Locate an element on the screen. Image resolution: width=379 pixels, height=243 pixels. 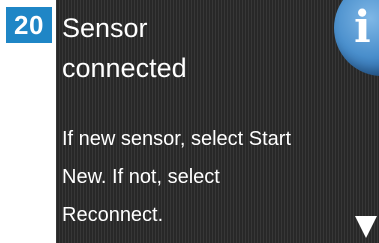
title-line-1: Sensor is located at coordinates (105, 28).